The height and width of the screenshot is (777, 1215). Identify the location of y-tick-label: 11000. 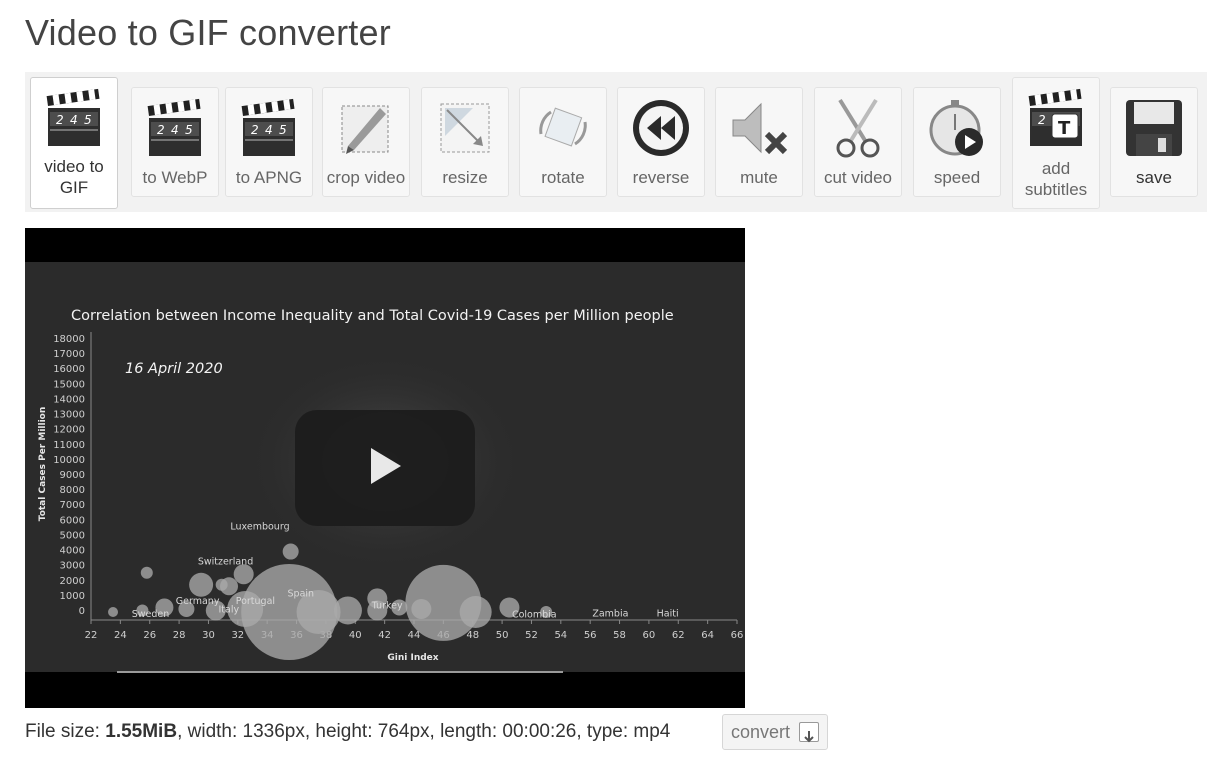
(69, 445).